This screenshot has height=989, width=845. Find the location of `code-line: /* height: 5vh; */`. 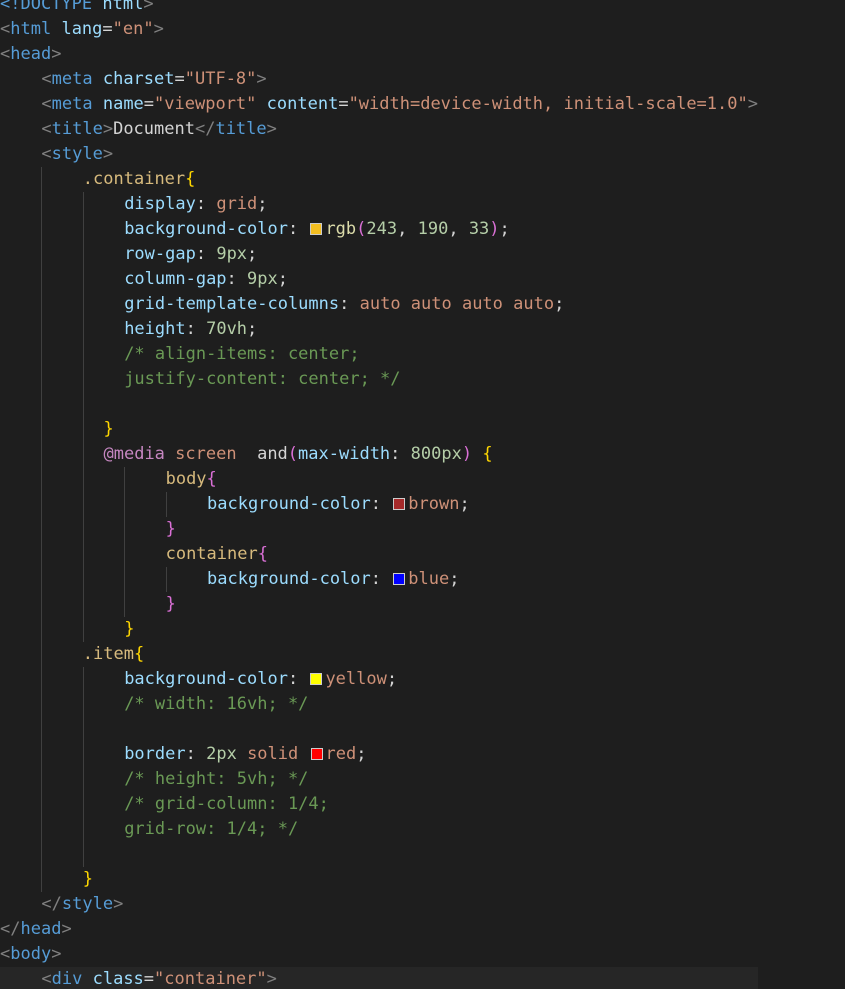

code-line: /* height: 5vh; */ is located at coordinates (379, 779).